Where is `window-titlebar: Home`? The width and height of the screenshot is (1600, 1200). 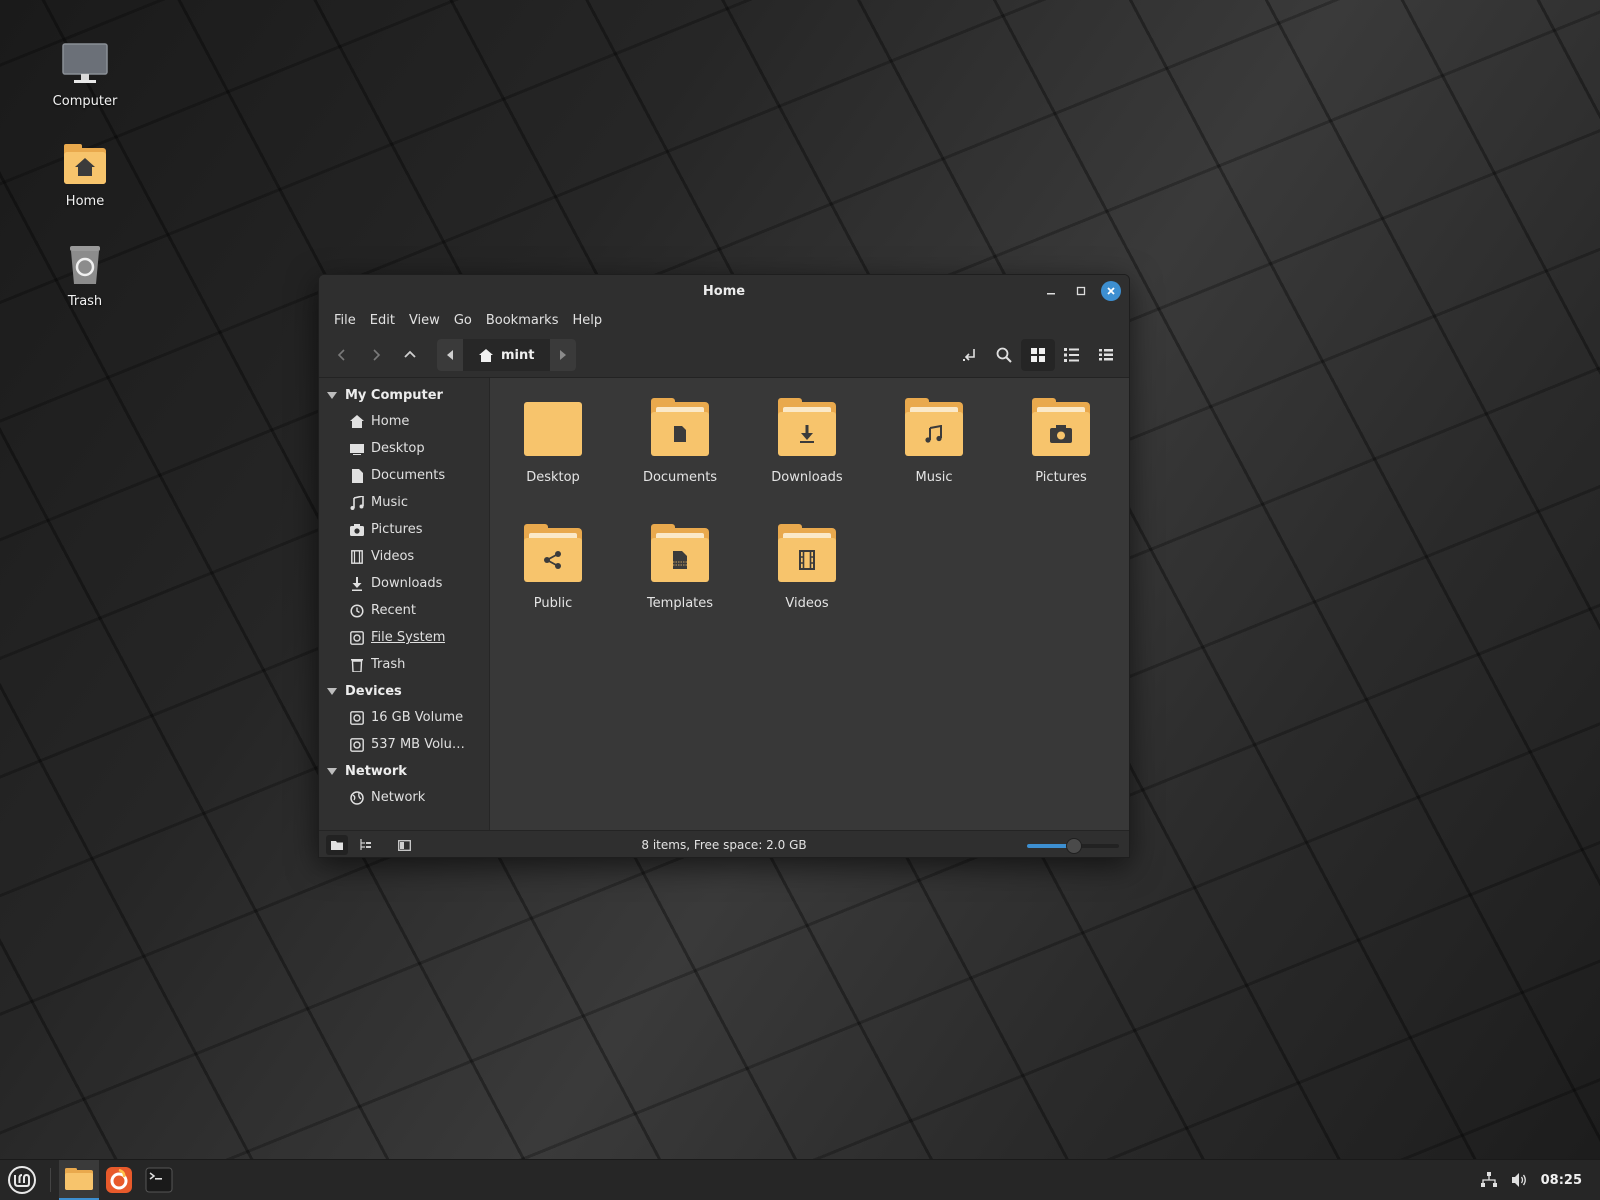 window-titlebar: Home is located at coordinates (724, 291).